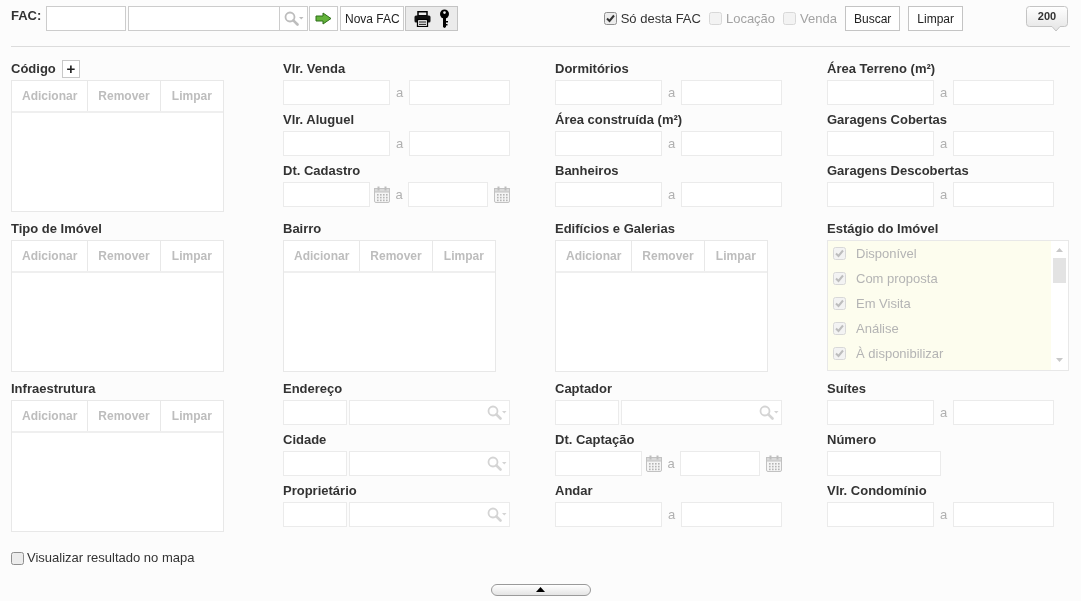 This screenshot has height=601, width=1081. I want to click on field-label: Estágio do Imóvel, so click(883, 228).